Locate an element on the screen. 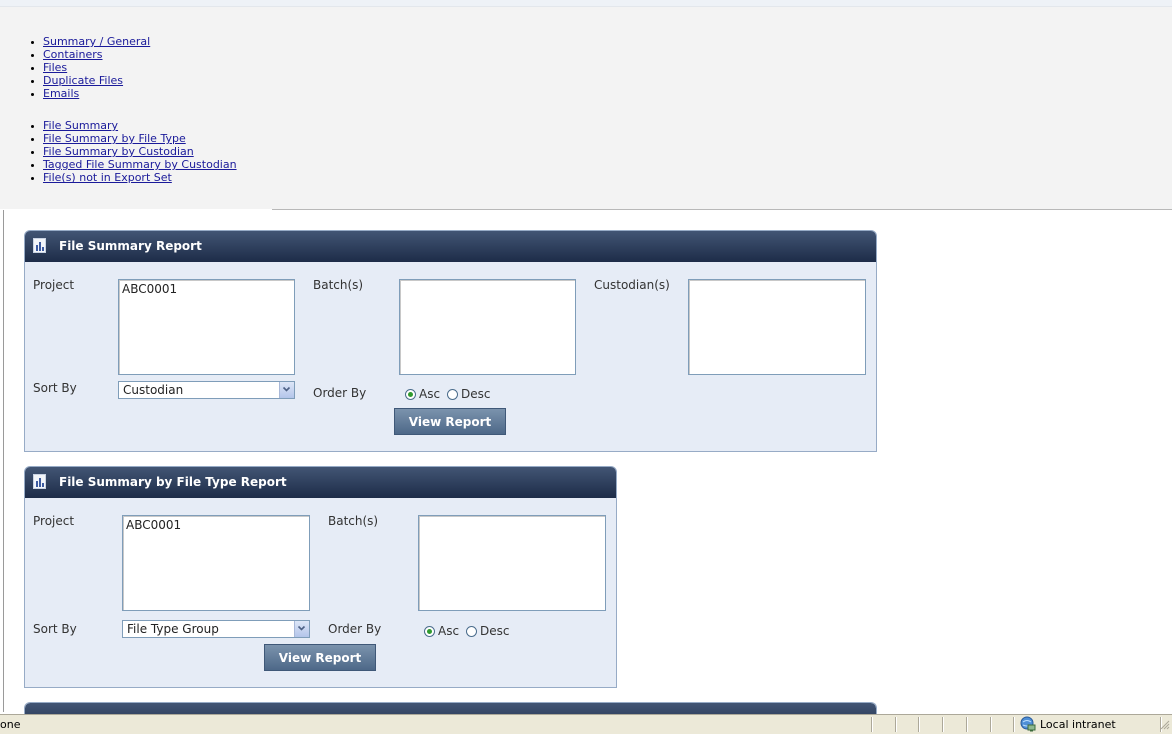 This screenshot has width=1172, height=734. nav-link-tagged-file-summary: Tagged File Summary by Custodian is located at coordinates (140, 164).